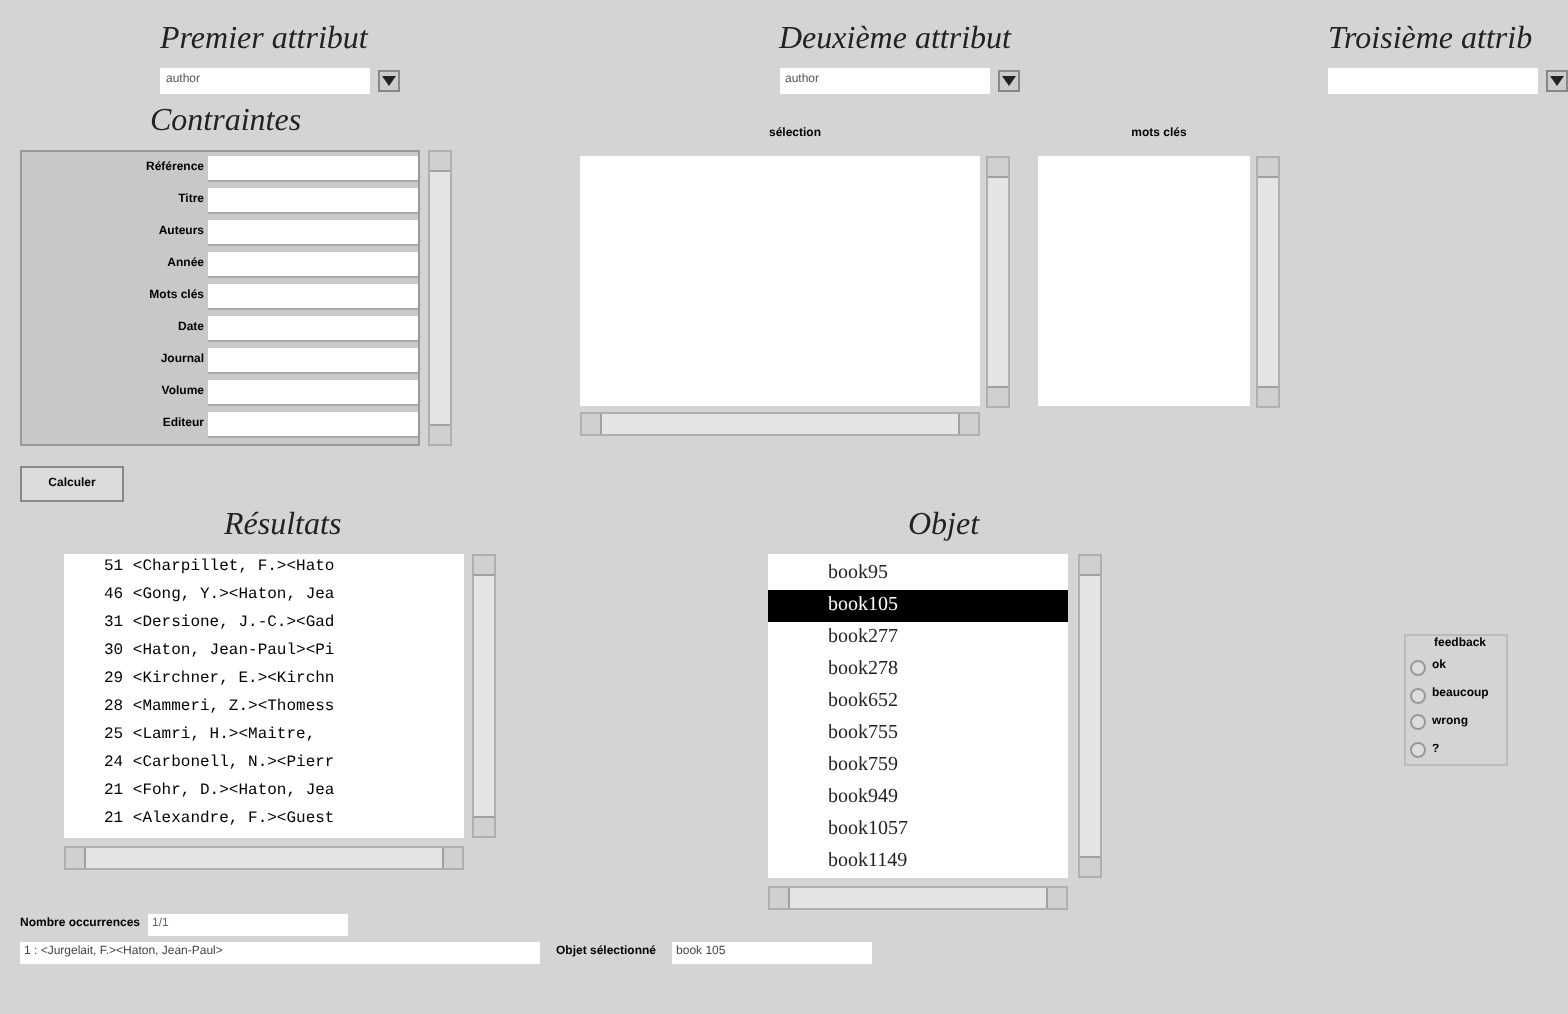 This screenshot has height=1014, width=1568. What do you see at coordinates (945, 526) in the screenshot?
I see `section-title: Objet` at bounding box center [945, 526].